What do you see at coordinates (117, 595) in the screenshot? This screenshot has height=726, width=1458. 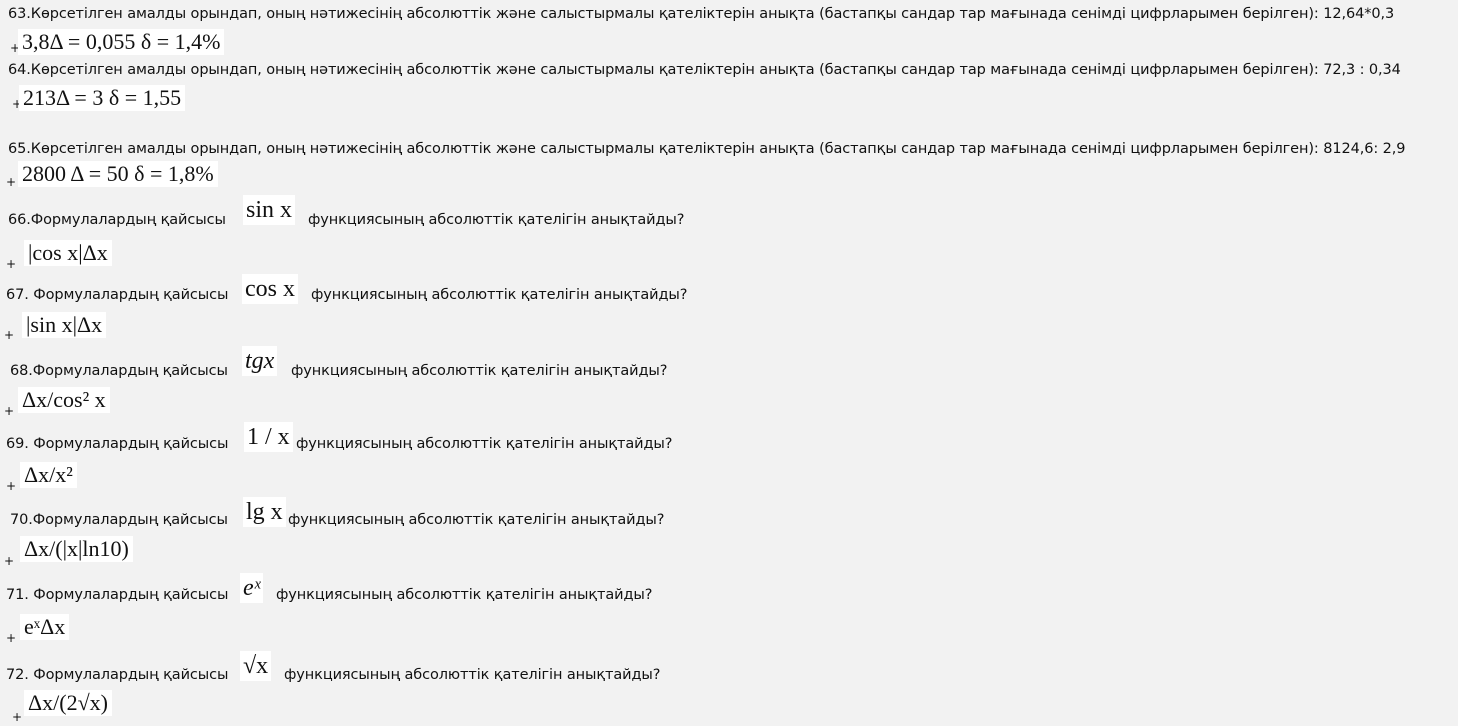 I see `question-71-prefix: 71. Формулалардың қайсысы` at bounding box center [117, 595].